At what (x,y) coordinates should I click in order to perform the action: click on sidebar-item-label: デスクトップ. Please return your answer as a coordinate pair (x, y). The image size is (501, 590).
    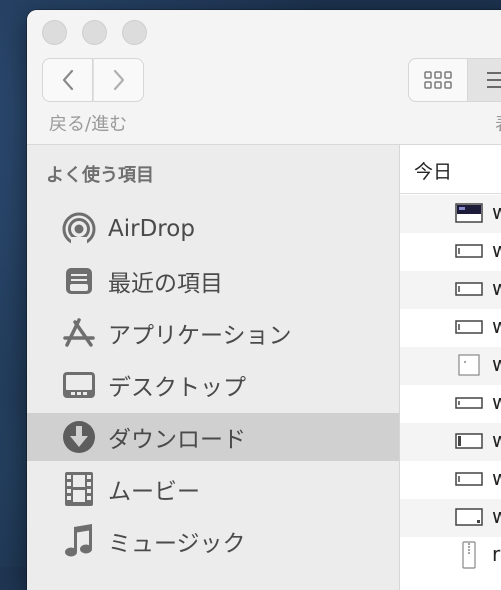
    Looking at the image, I should click on (177, 385).